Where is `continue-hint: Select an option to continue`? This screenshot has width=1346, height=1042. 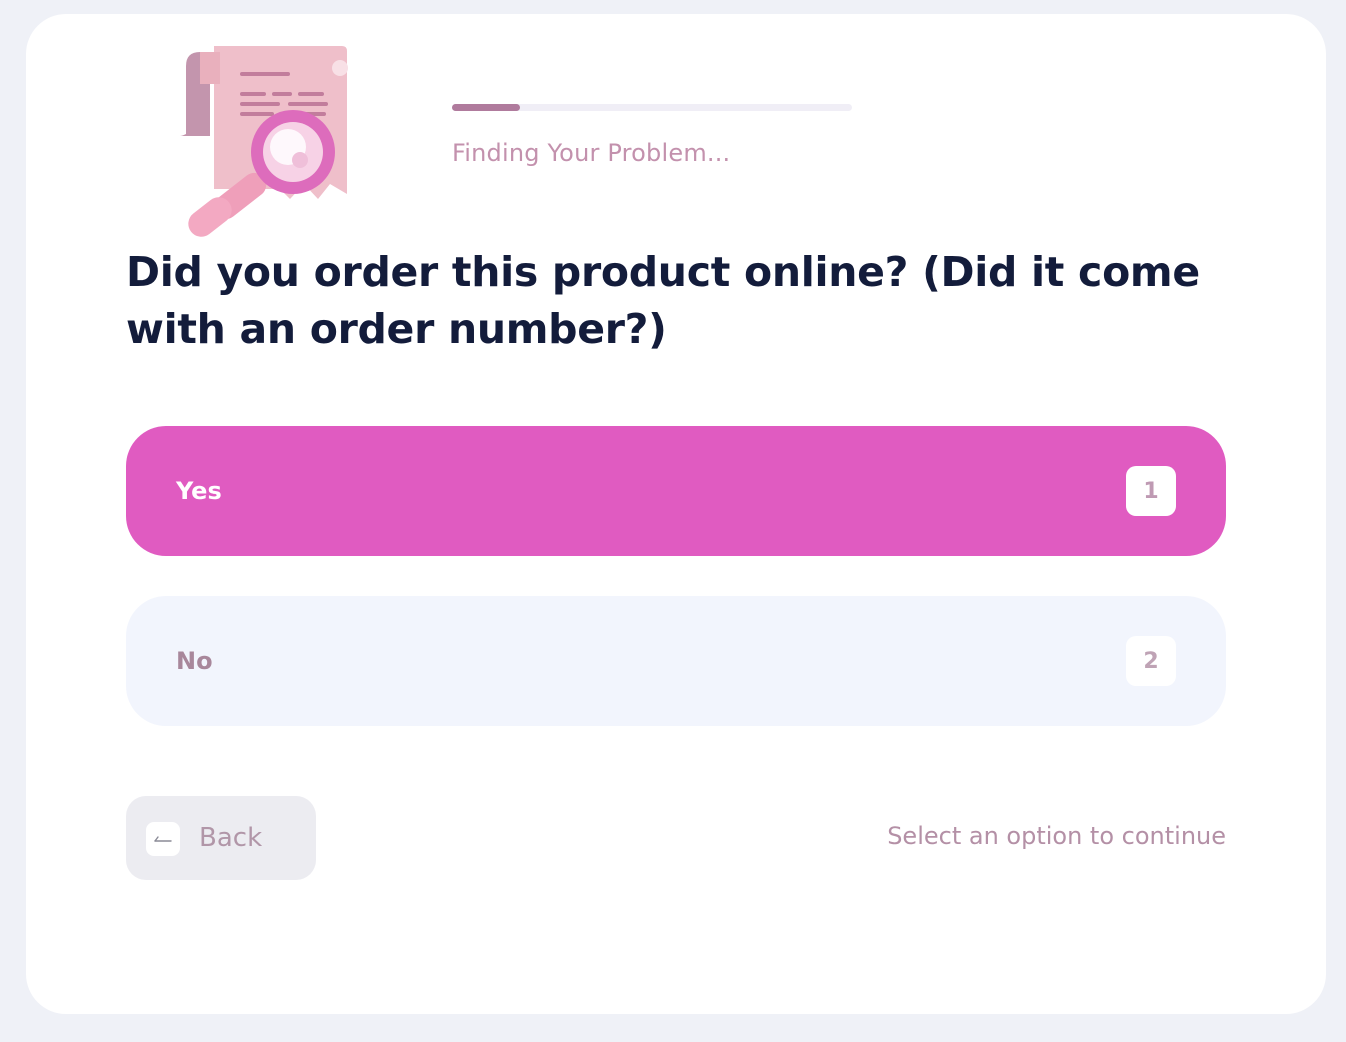
continue-hint: Select an option to continue is located at coordinates (1056, 836).